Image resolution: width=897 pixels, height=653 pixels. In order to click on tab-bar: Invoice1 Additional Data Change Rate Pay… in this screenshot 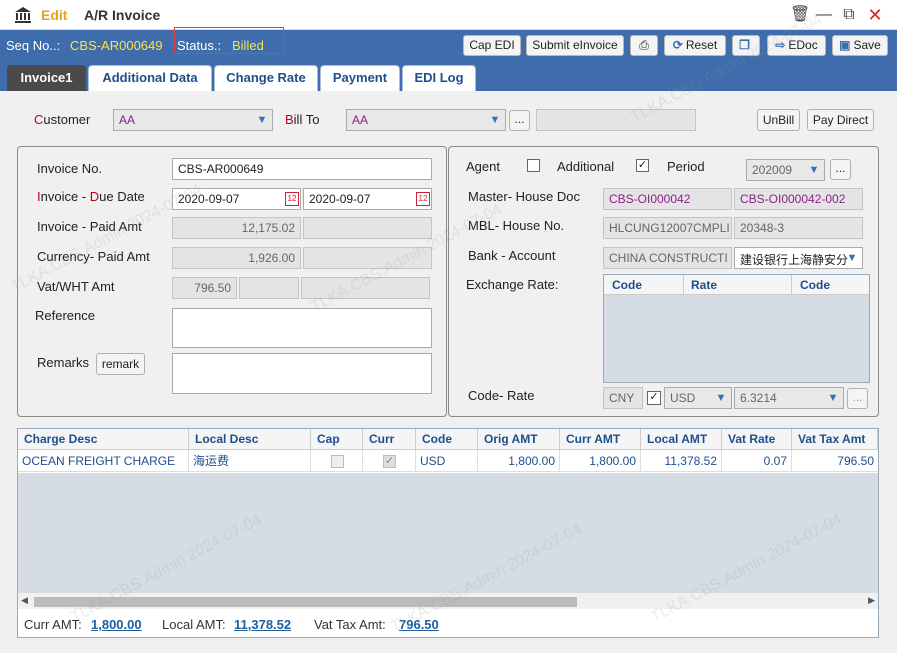, I will do `click(448, 75)`.